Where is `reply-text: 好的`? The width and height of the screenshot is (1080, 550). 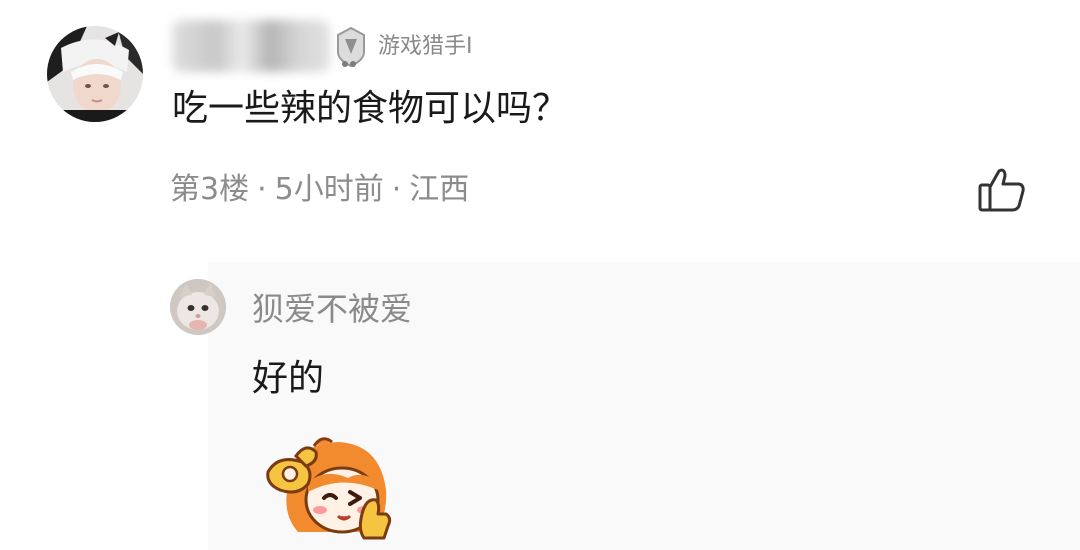
reply-text: 好的 is located at coordinates (288, 378).